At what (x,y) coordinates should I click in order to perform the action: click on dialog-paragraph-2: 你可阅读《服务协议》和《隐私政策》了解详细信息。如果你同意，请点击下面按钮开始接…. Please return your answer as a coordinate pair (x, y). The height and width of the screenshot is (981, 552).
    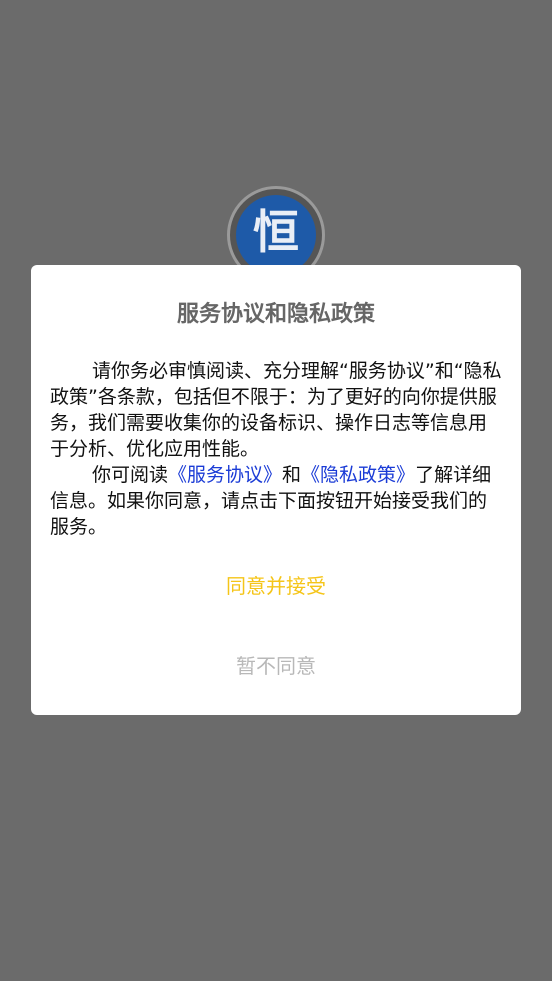
    Looking at the image, I should click on (277, 501).